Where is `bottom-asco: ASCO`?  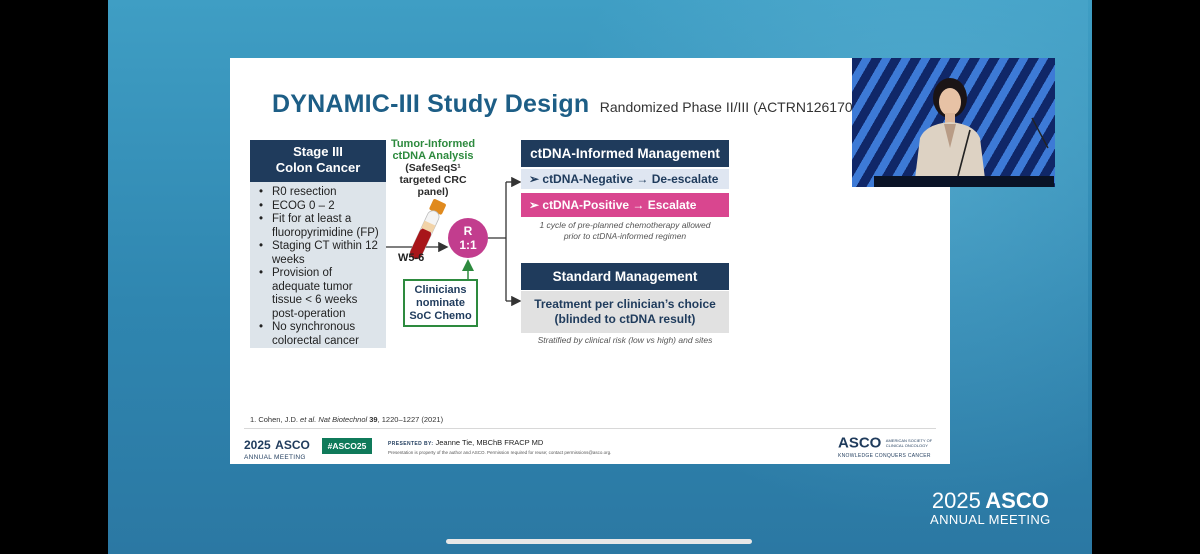
bottom-asco: ASCO is located at coordinates (1017, 500).